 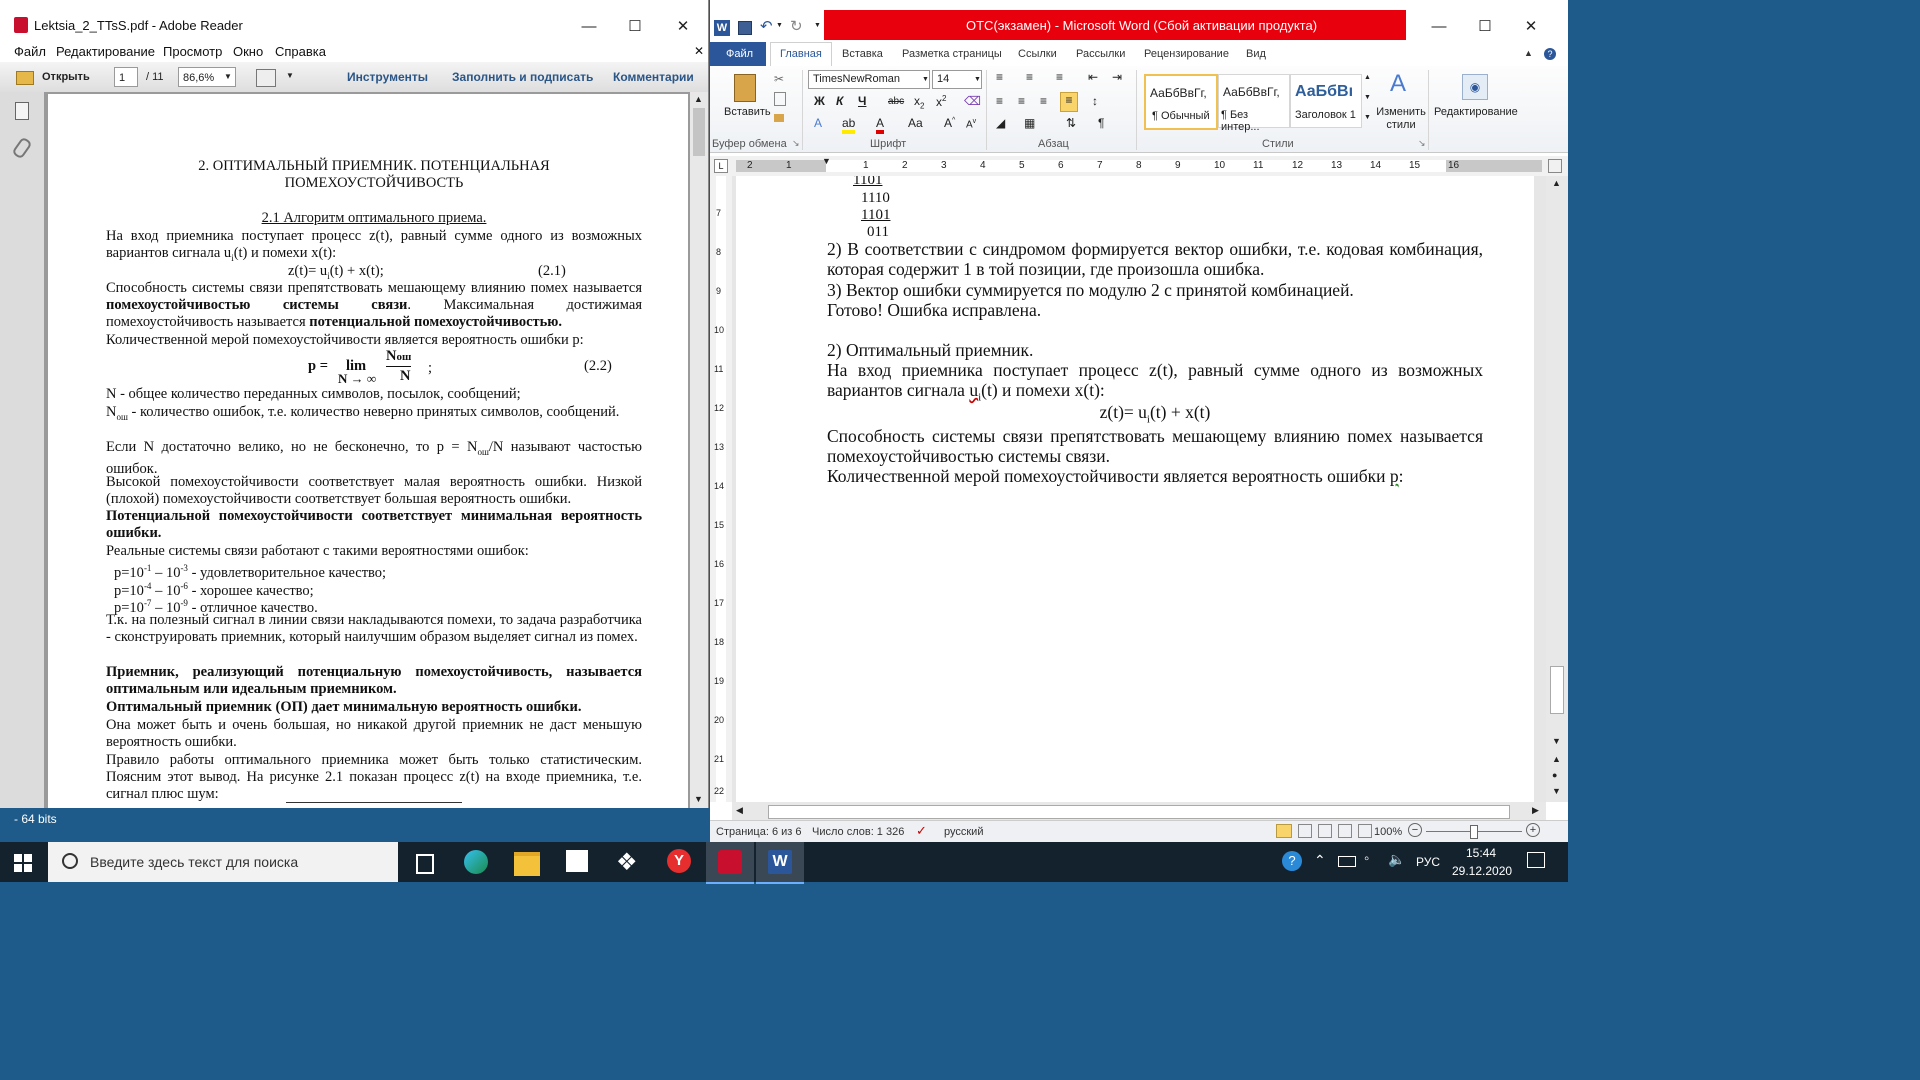 I want to click on print-layout-icon, so click(x=1284, y=831).